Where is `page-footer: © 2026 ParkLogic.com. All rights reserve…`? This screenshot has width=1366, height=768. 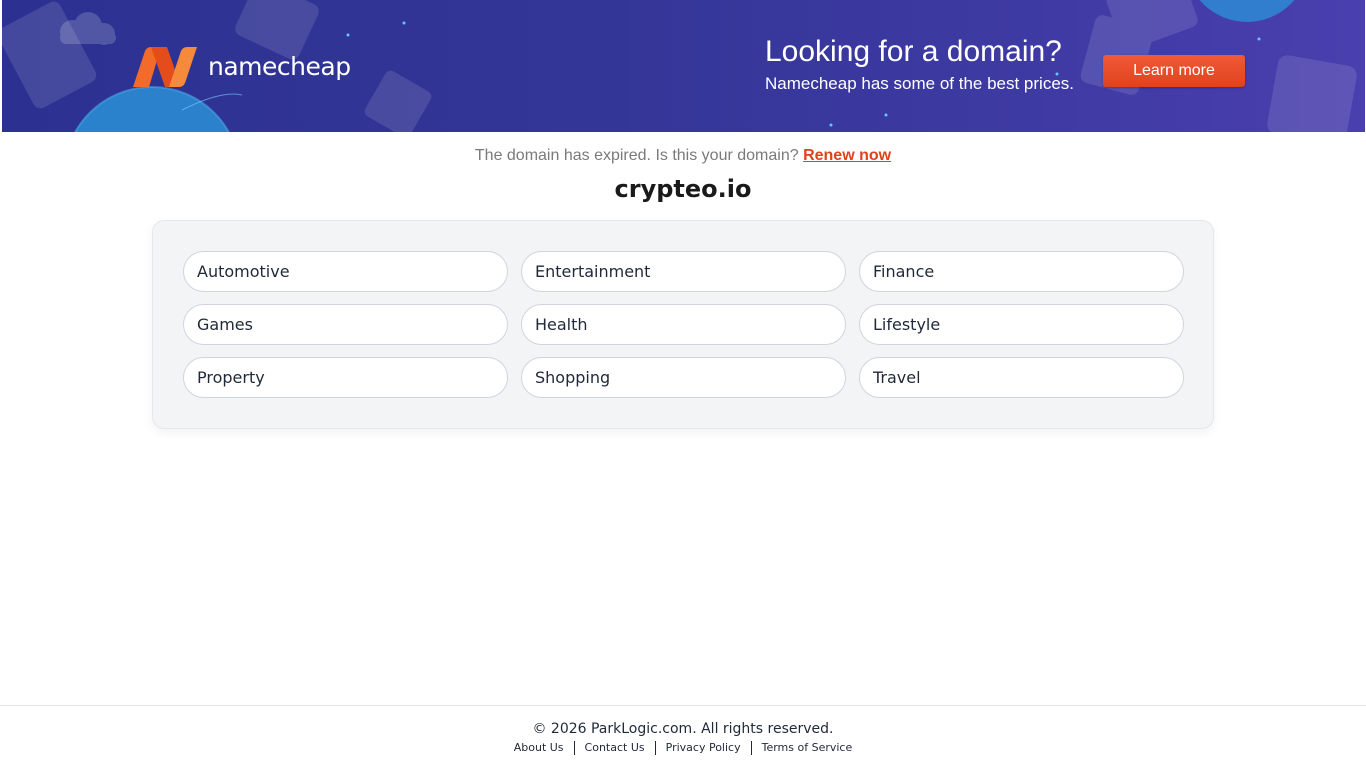
page-footer: © 2026 ParkLogic.com. All rights reserve… is located at coordinates (683, 736).